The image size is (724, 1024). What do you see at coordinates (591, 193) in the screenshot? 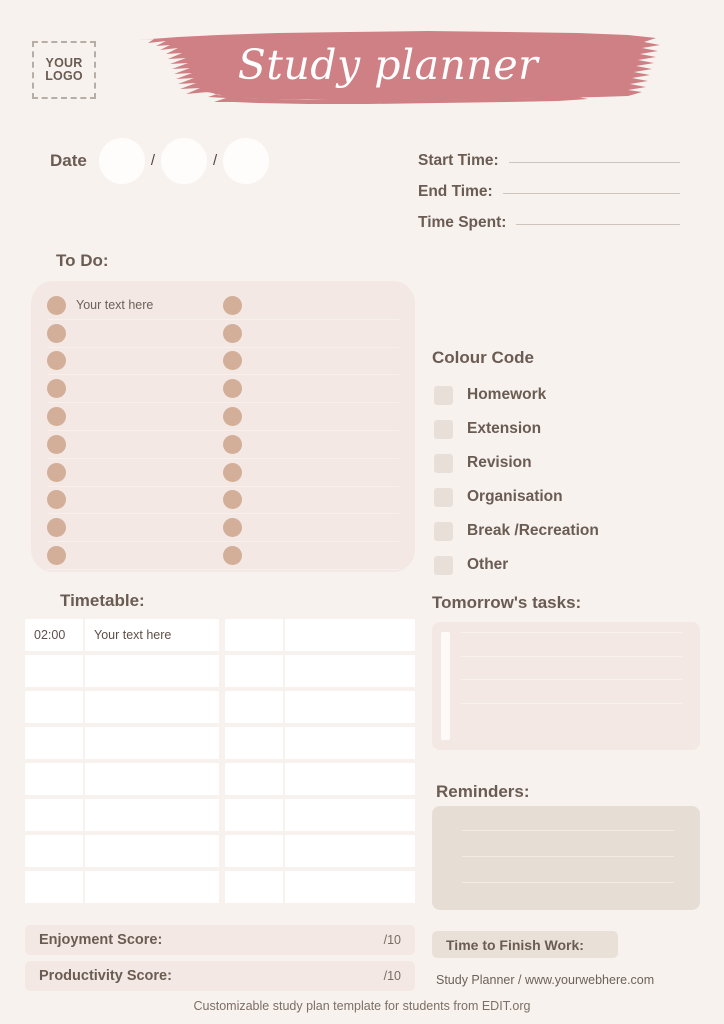
I see `end-time-input` at bounding box center [591, 193].